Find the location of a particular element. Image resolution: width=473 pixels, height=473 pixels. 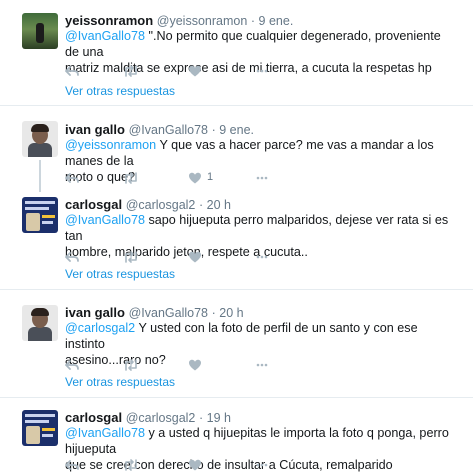

tweet-header: carlosgal @carlosgal2 · 20 h is located at coordinates (148, 204).